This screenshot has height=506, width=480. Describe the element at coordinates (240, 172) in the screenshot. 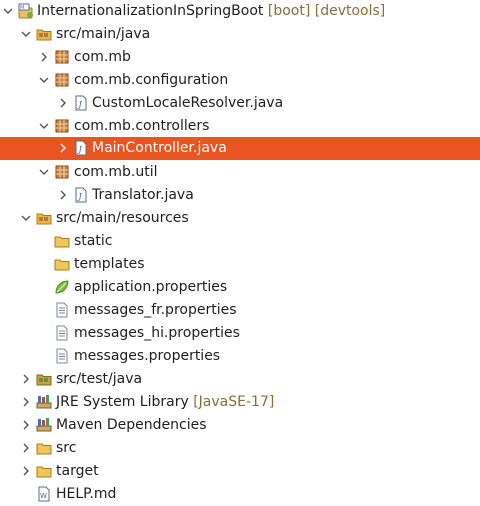

I see `tree-item-package-util: com.mb.util` at that location.